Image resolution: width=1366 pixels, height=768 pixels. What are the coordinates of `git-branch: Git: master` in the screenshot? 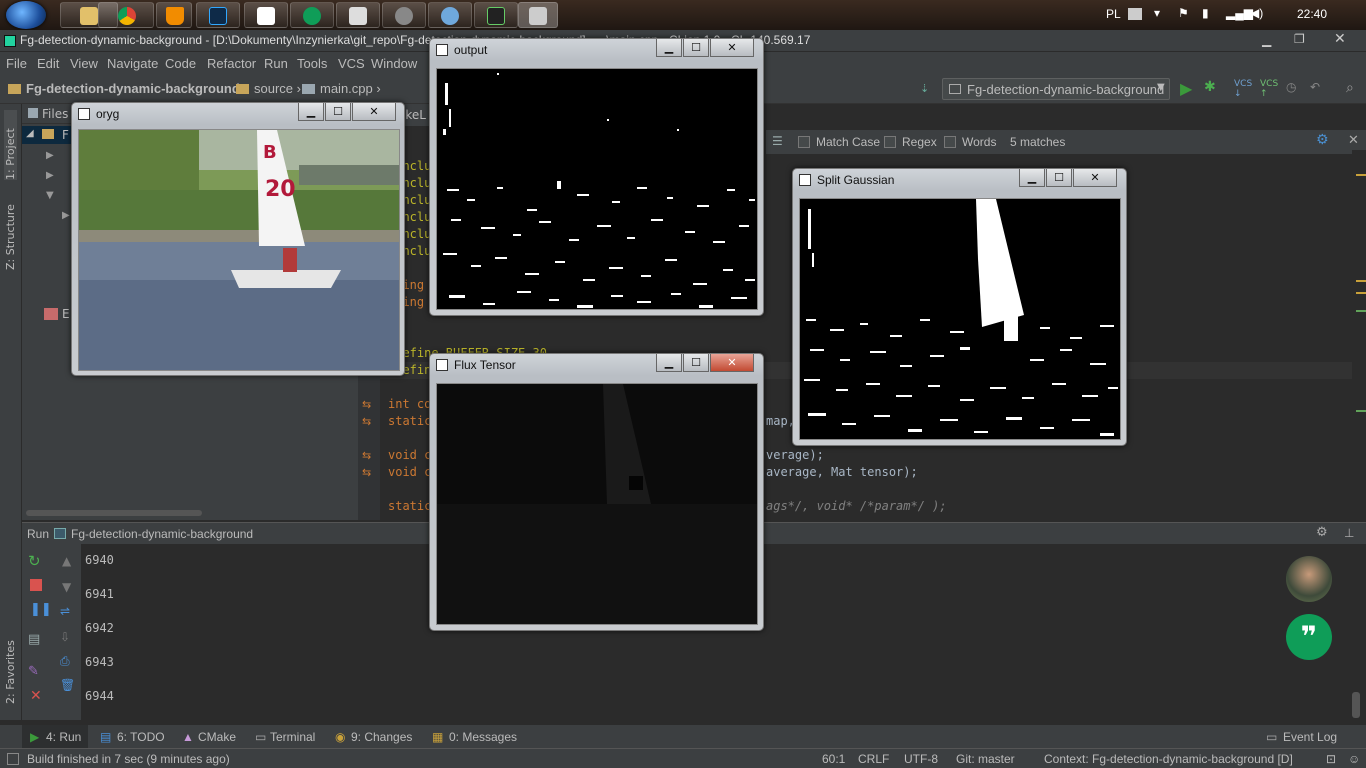 It's located at (985, 759).